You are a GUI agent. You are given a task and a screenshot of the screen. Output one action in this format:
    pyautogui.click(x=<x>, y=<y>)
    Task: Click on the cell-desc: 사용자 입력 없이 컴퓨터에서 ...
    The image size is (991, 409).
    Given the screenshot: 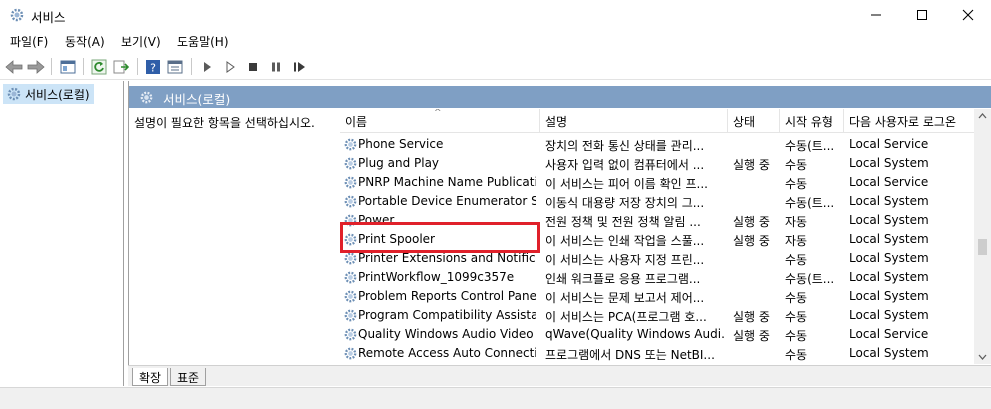 What is the action you would take?
    pyautogui.click(x=625, y=165)
    